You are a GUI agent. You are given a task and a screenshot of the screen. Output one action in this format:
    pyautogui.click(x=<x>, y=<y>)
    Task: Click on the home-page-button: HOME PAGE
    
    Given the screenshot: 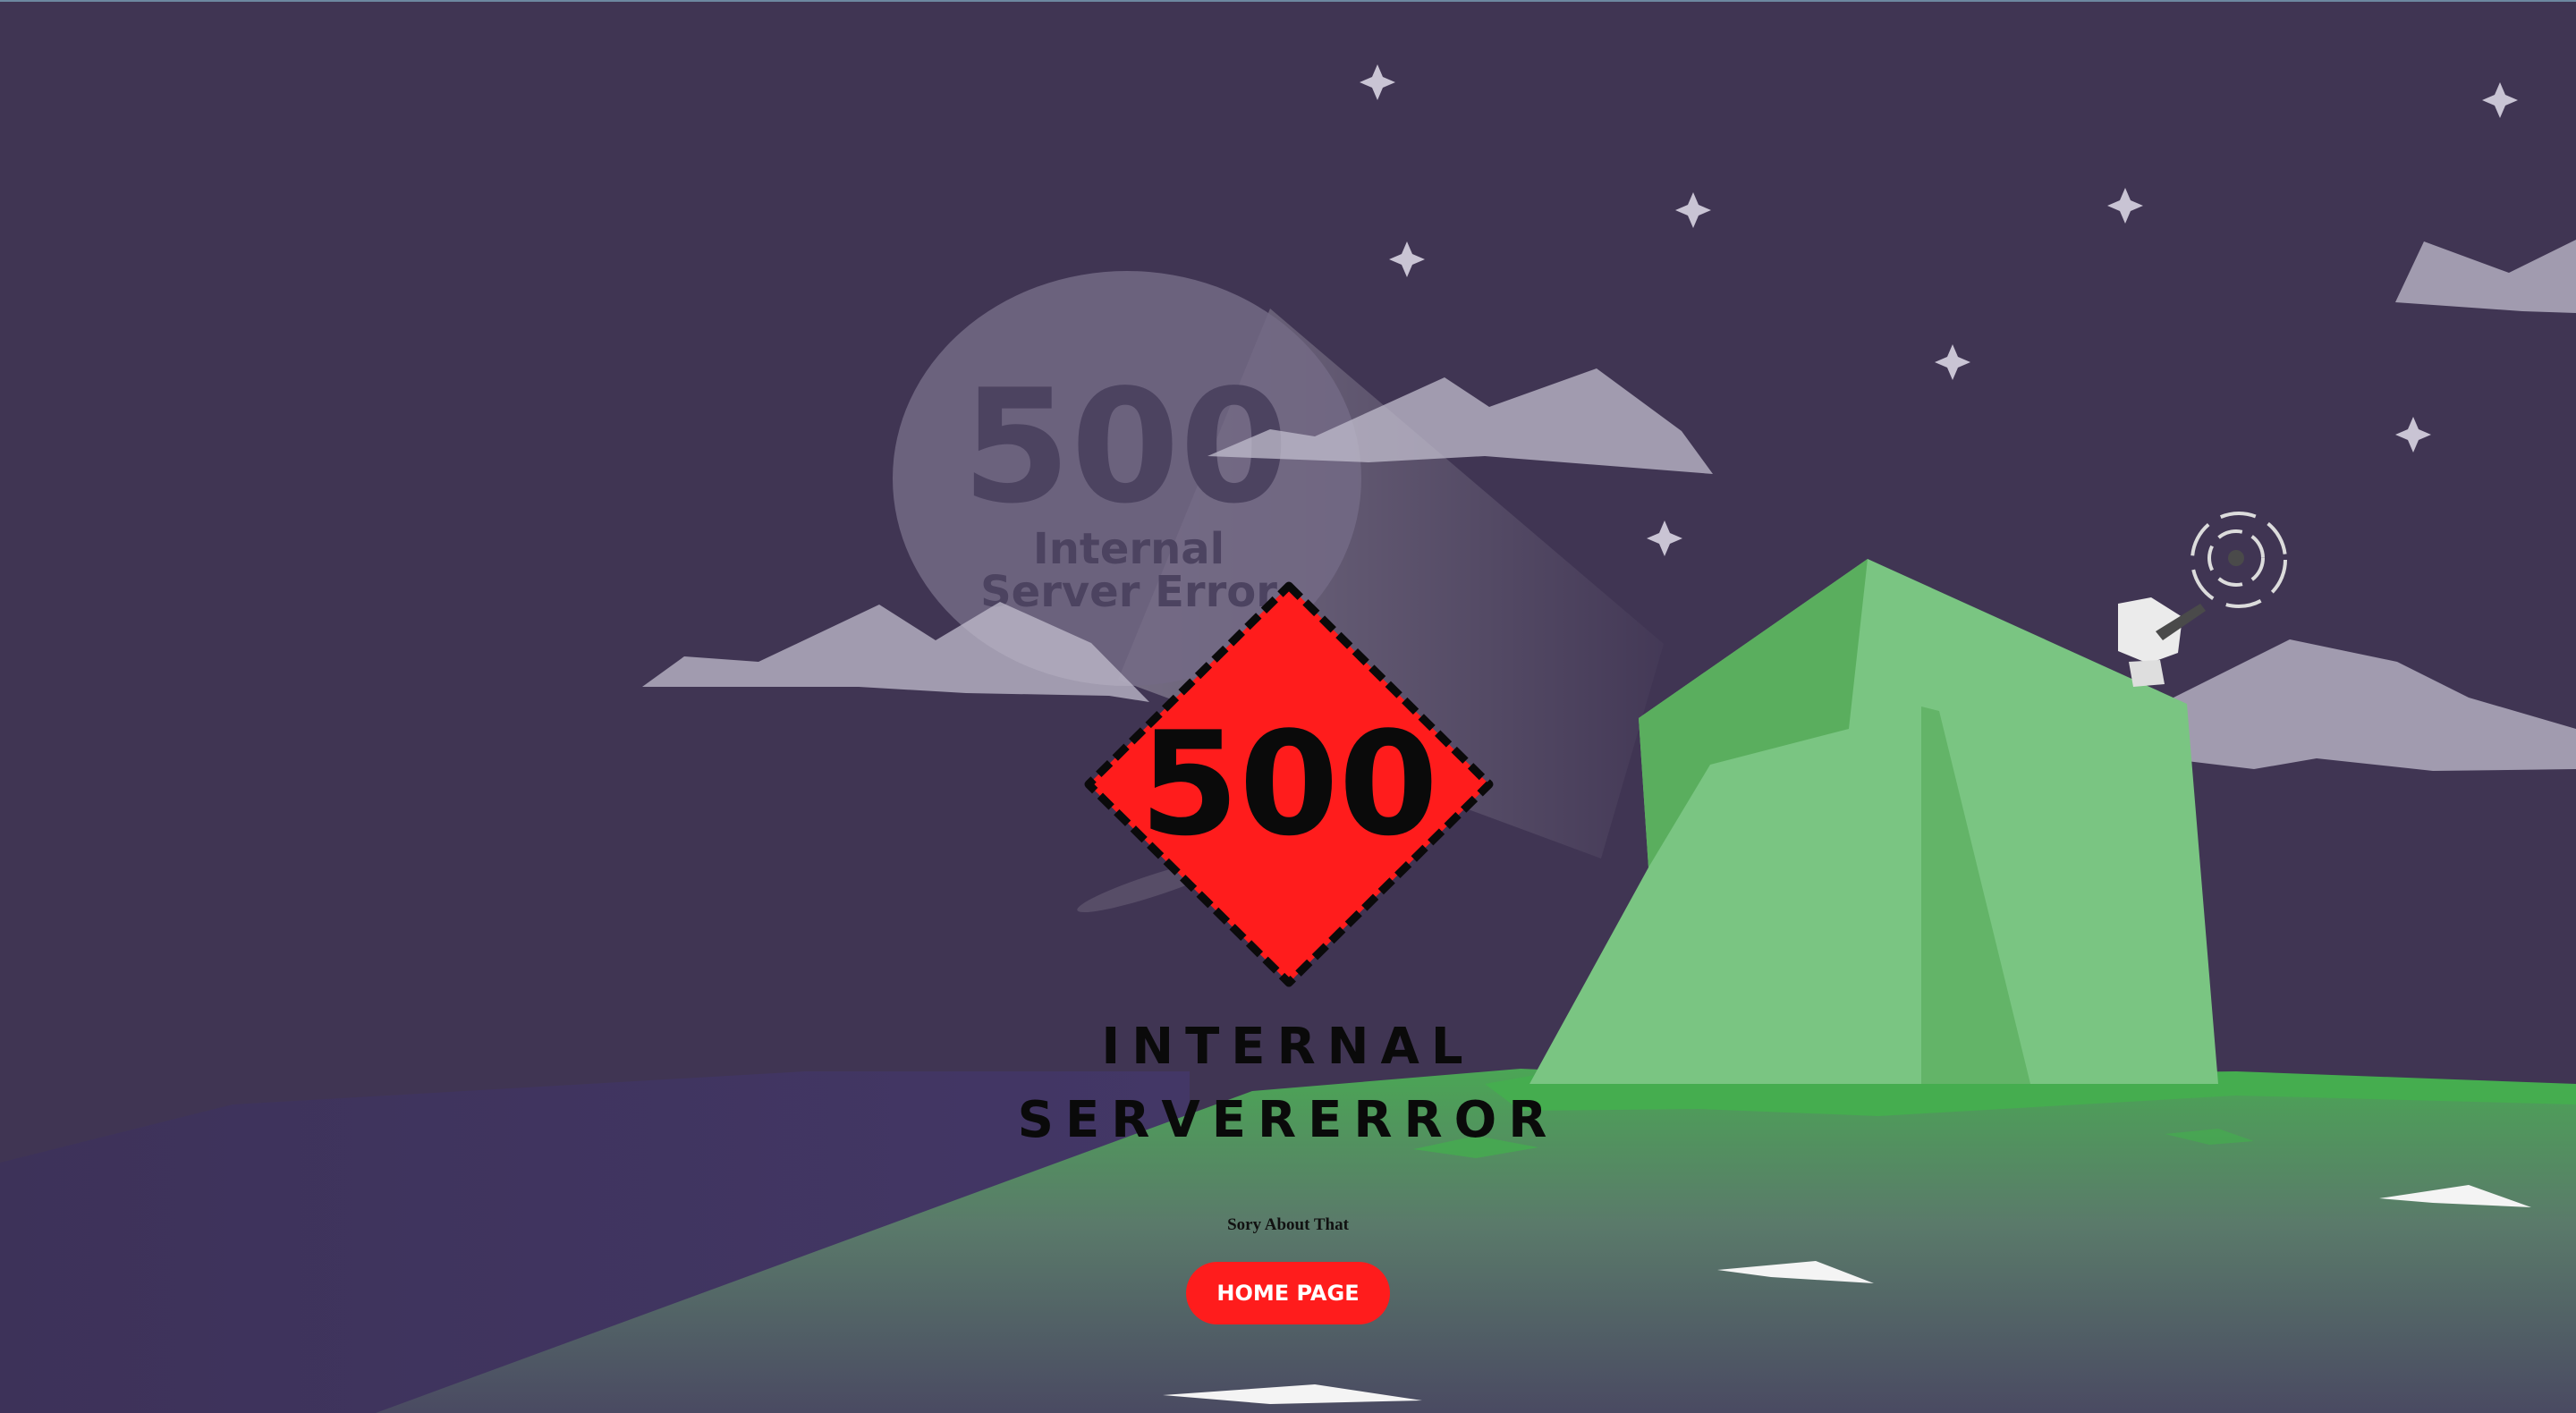 What is the action you would take?
    pyautogui.click(x=1288, y=1293)
    